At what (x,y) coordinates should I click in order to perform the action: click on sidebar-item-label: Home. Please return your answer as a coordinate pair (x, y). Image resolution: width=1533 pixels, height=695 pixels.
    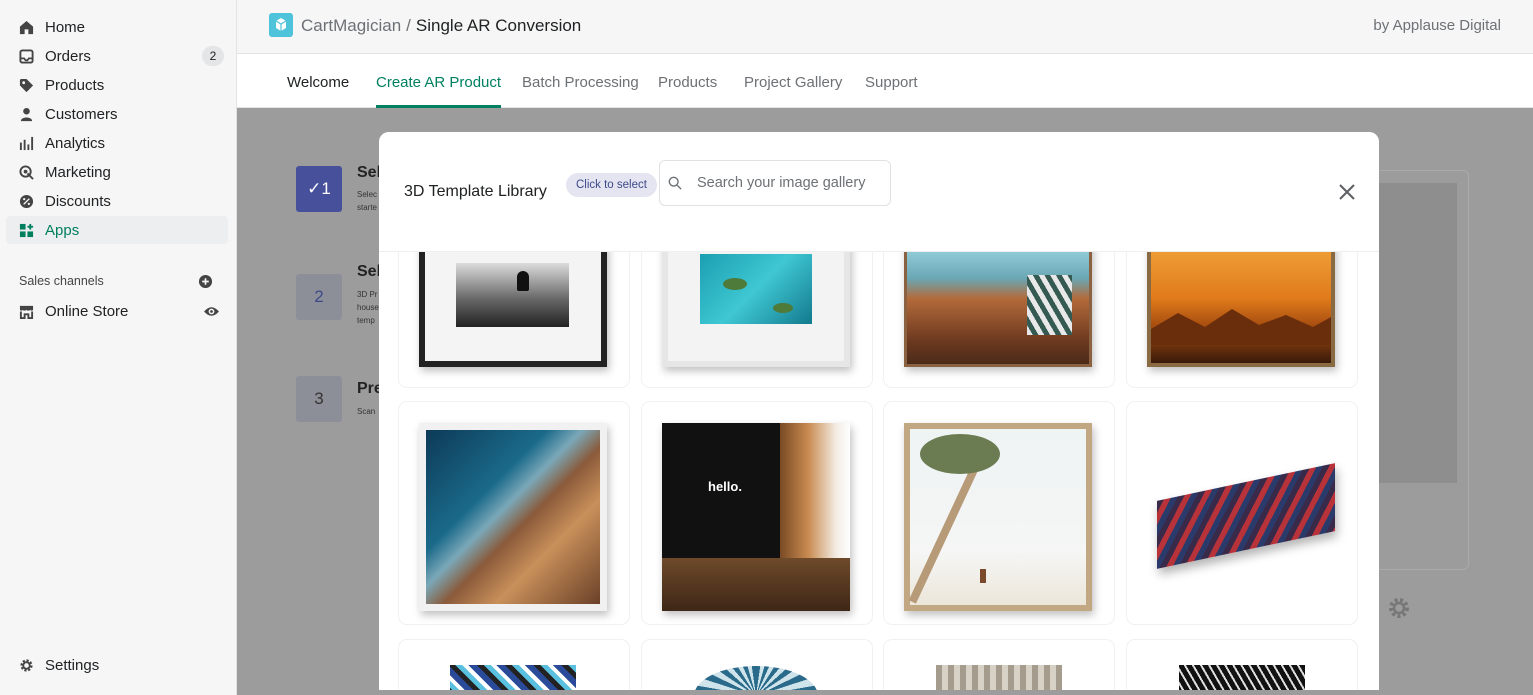
    Looking at the image, I should click on (65, 27).